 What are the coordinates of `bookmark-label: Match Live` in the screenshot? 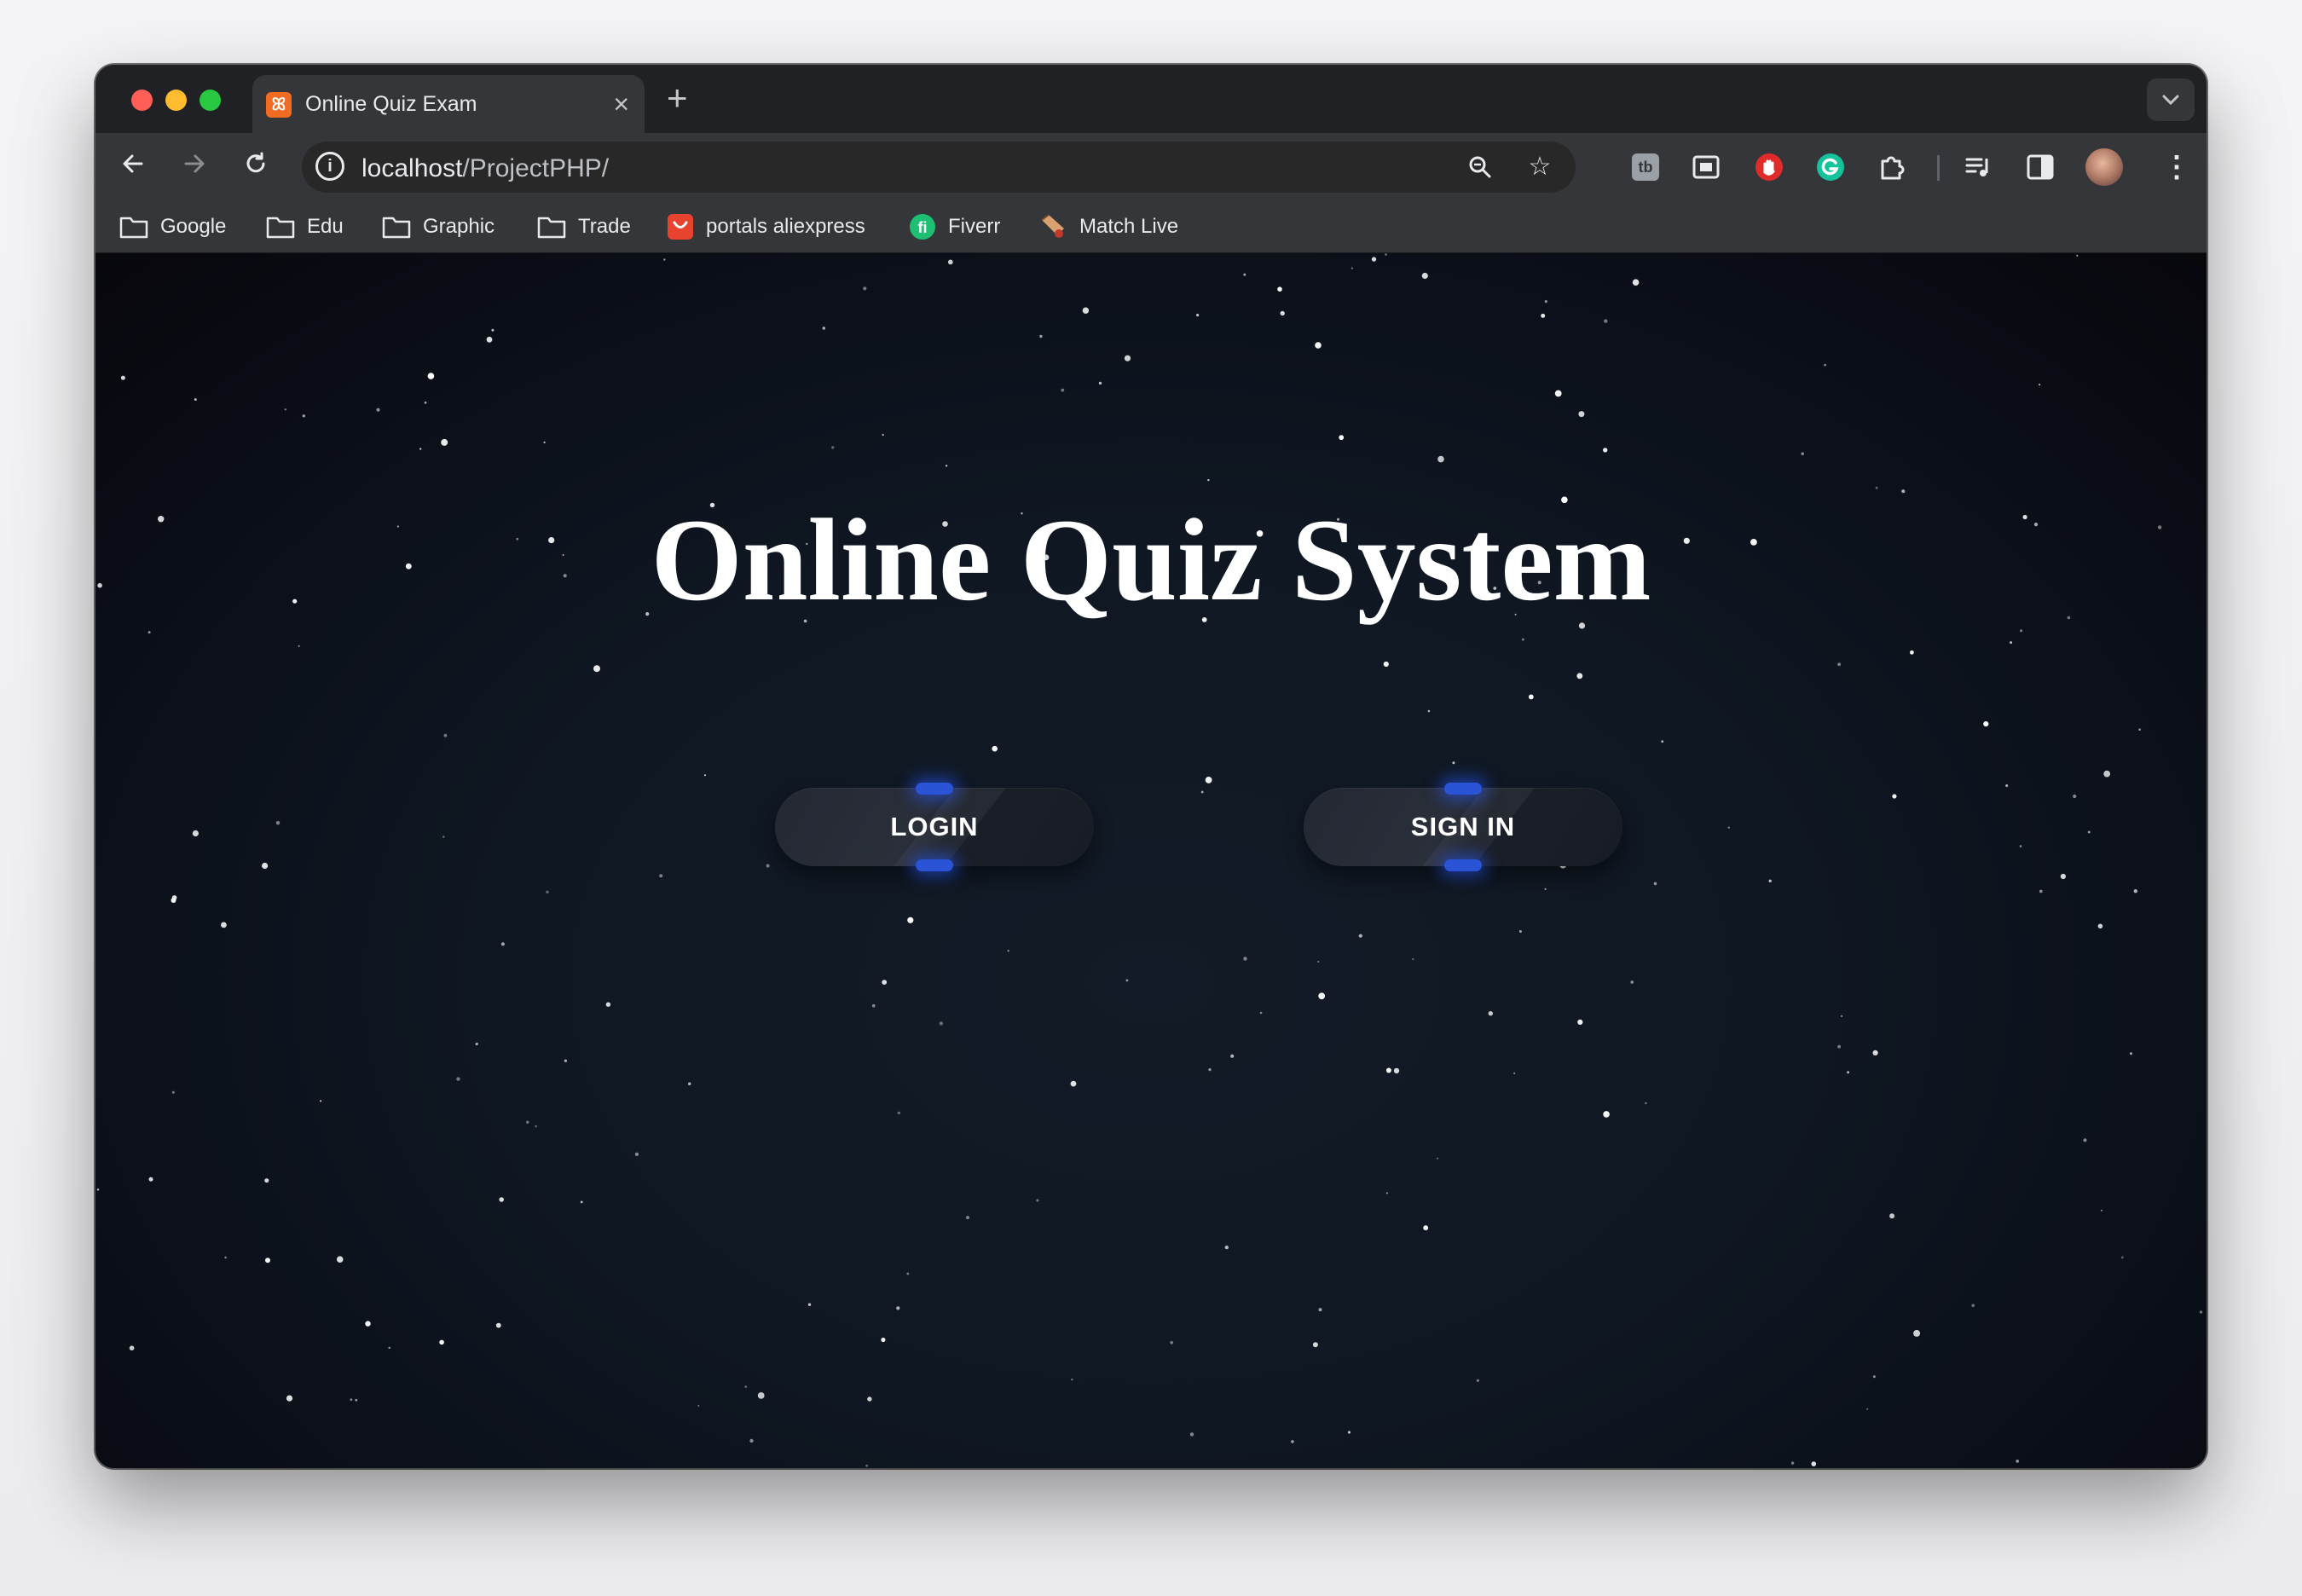 It's located at (1129, 226).